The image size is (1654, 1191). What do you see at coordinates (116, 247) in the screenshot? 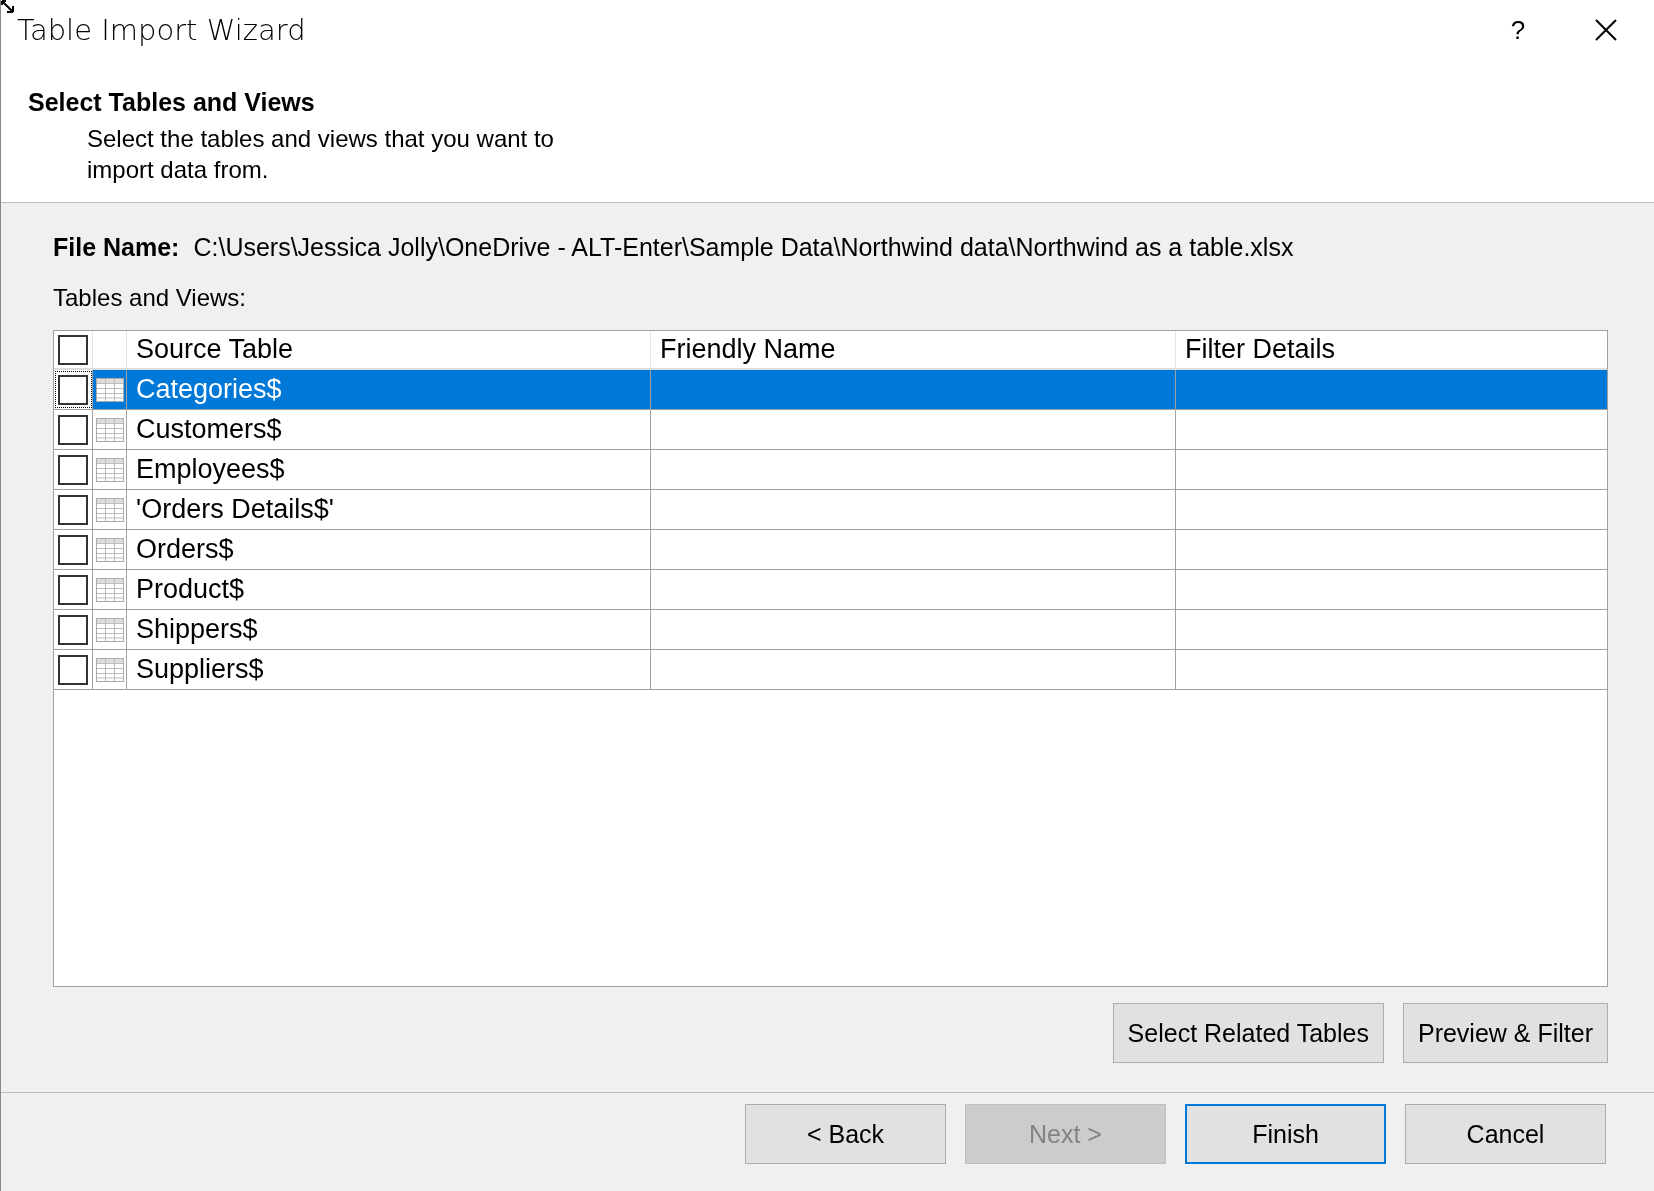
I see `file-name-label: File Name:` at bounding box center [116, 247].